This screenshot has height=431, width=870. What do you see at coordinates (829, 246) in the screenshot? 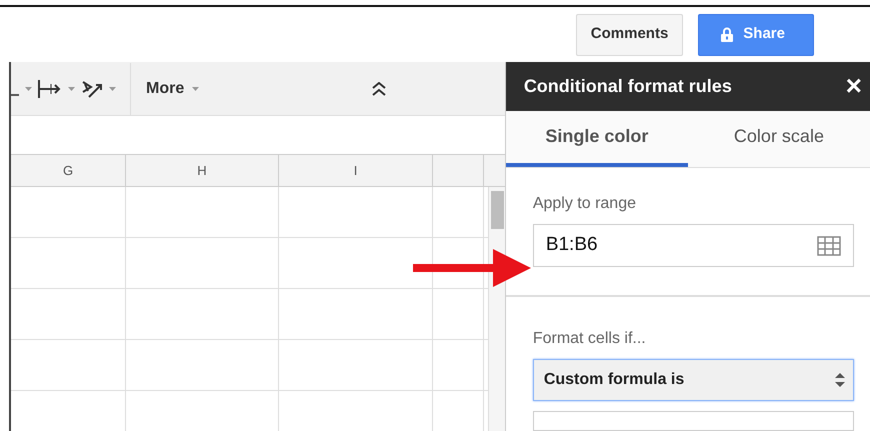
I see `grid-icon` at bounding box center [829, 246].